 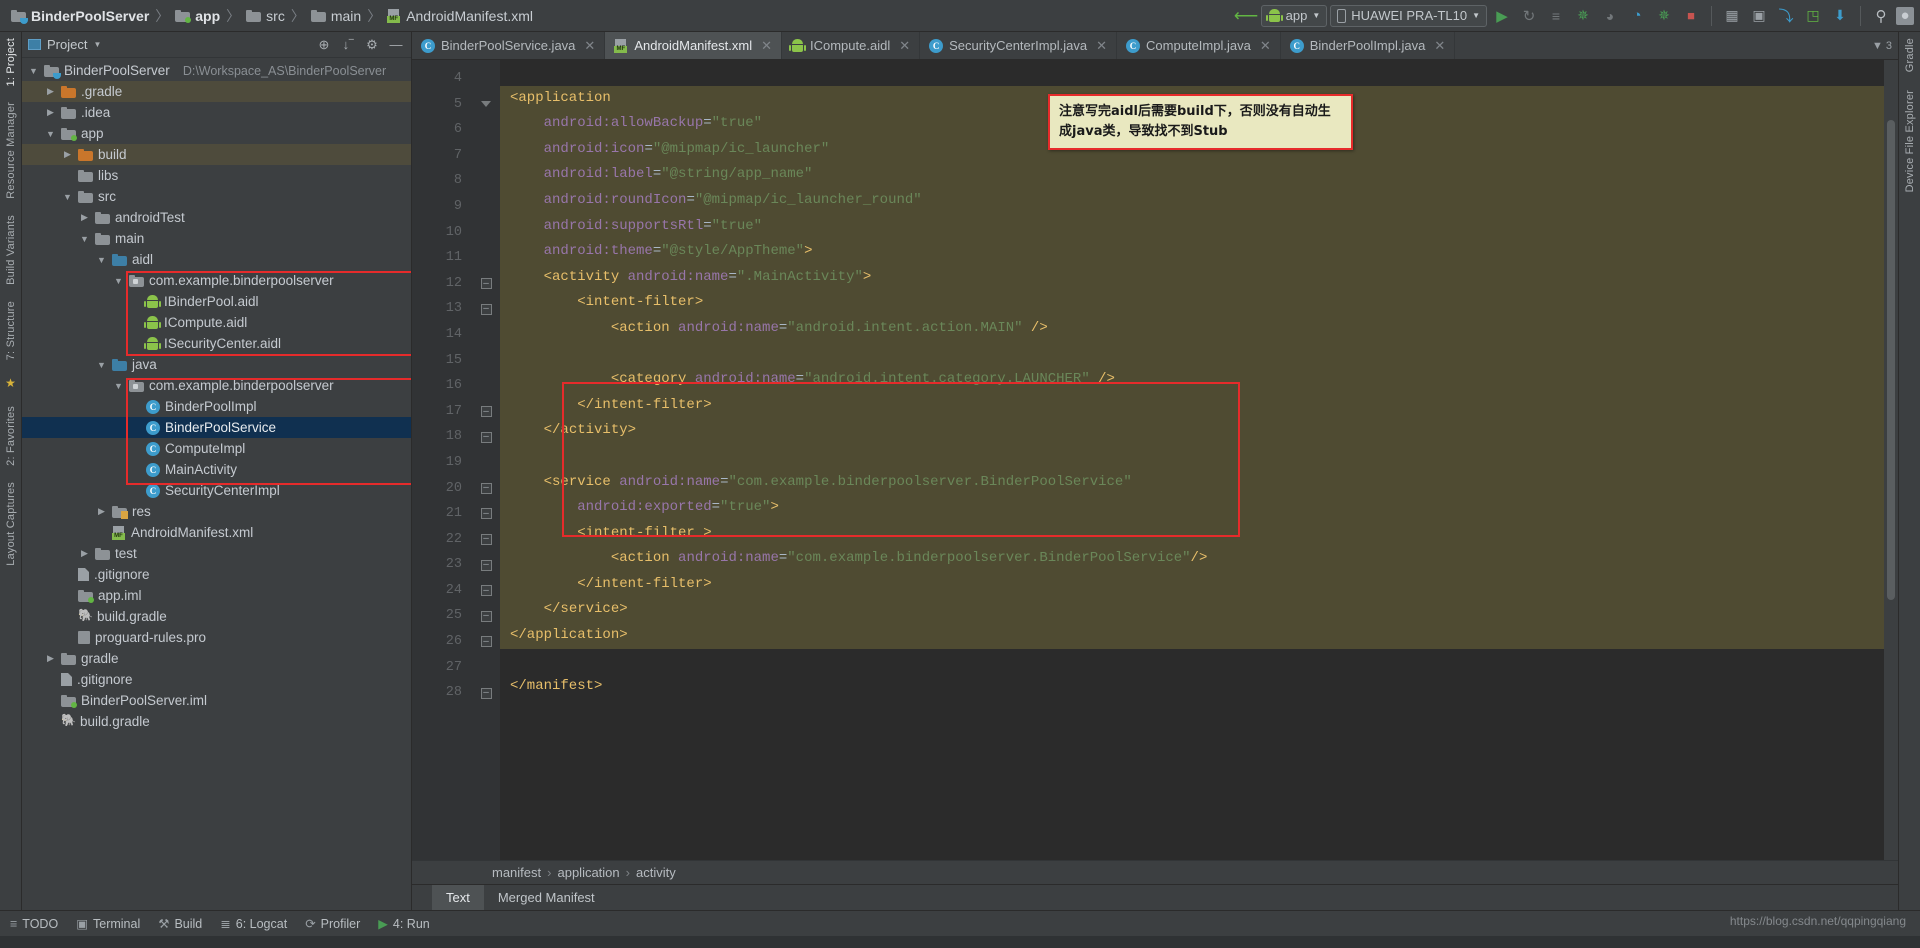 What do you see at coordinates (458, 897) in the screenshot?
I see `view-tab-text: Text` at bounding box center [458, 897].